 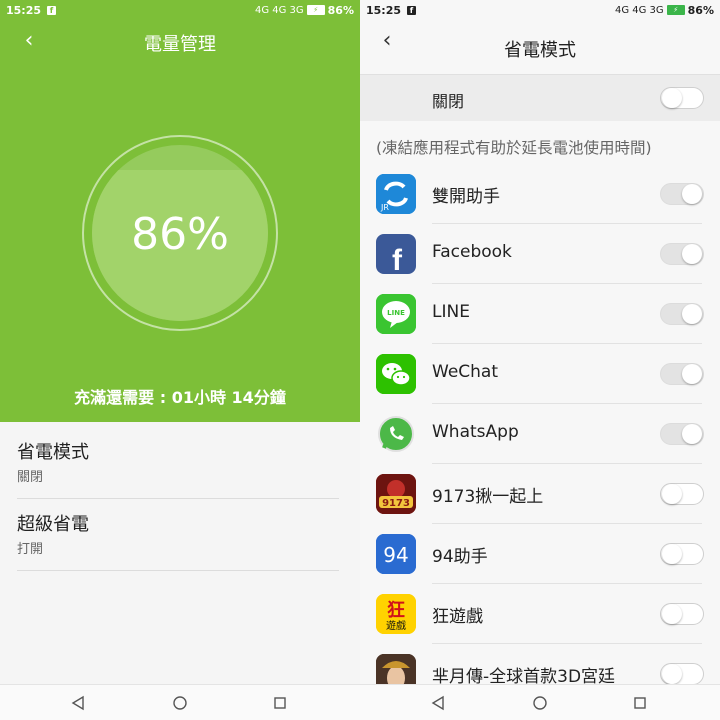 I want to click on line-glyph: LINE, so click(x=396, y=314).